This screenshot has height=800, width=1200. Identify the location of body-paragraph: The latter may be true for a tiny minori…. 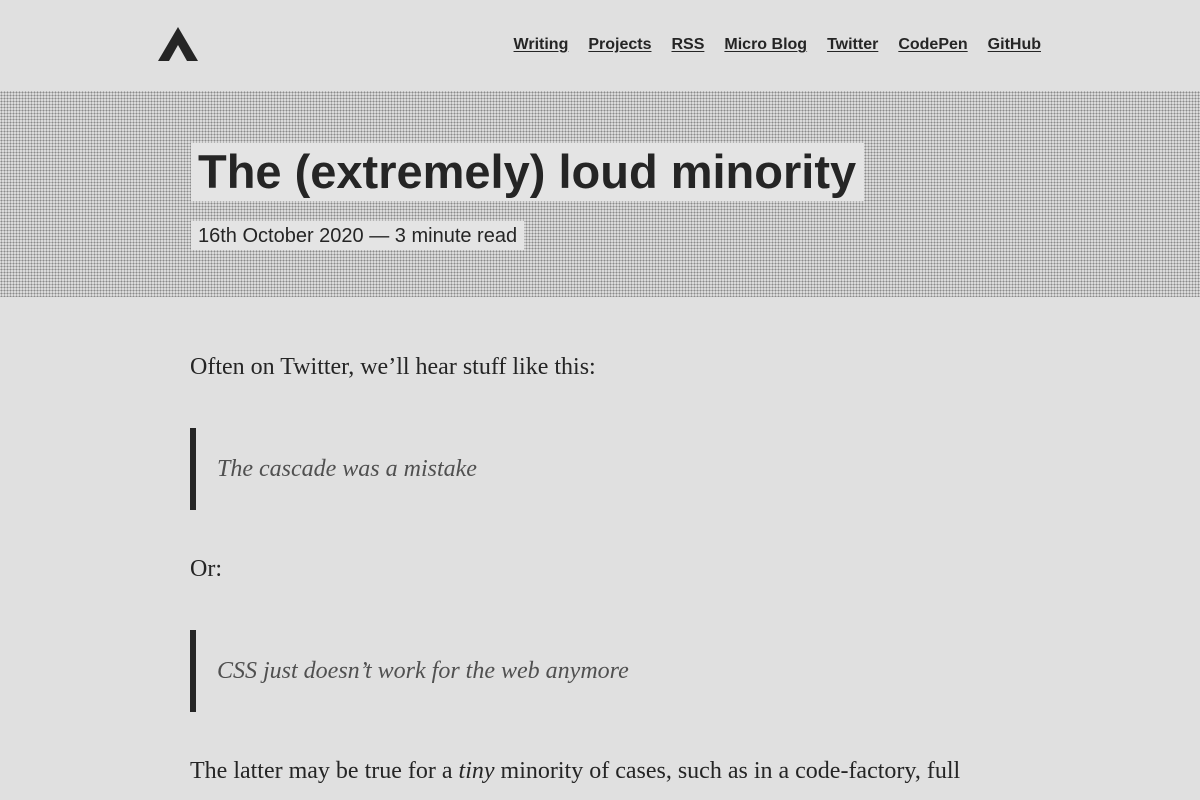
(575, 771).